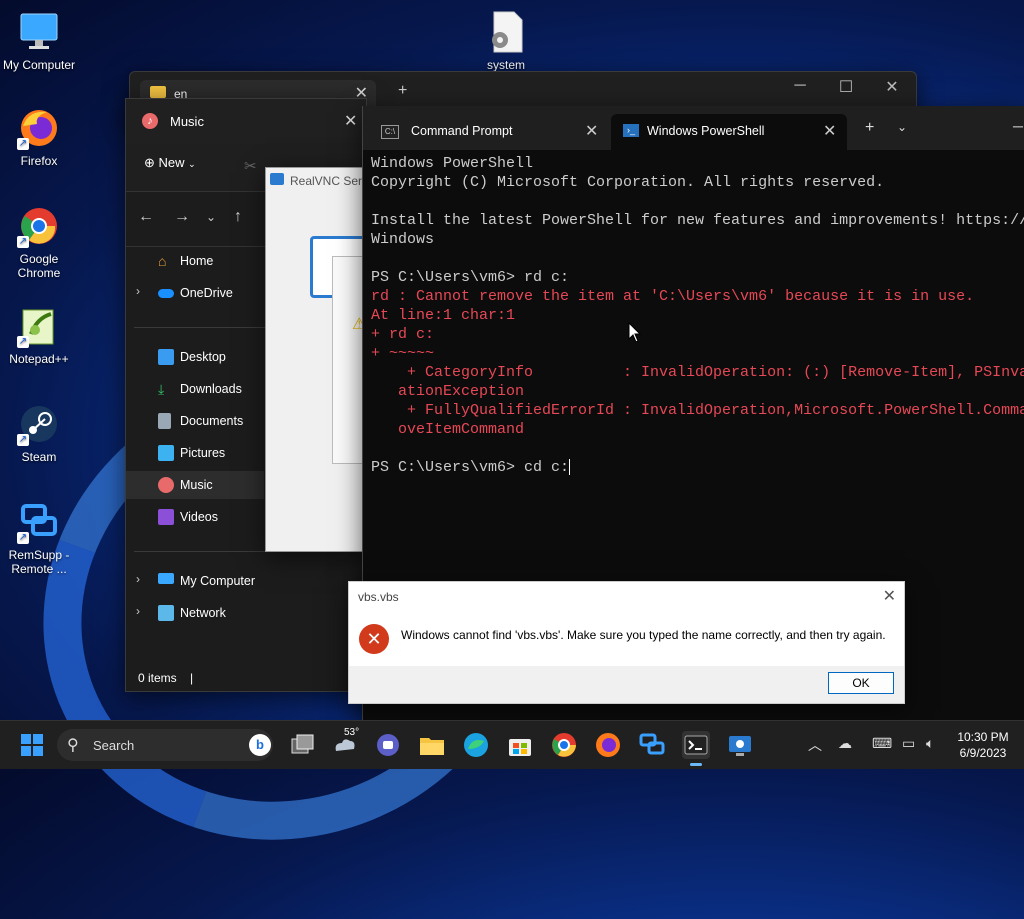  I want to click on close-window-icon: ✕, so click(892, 87).